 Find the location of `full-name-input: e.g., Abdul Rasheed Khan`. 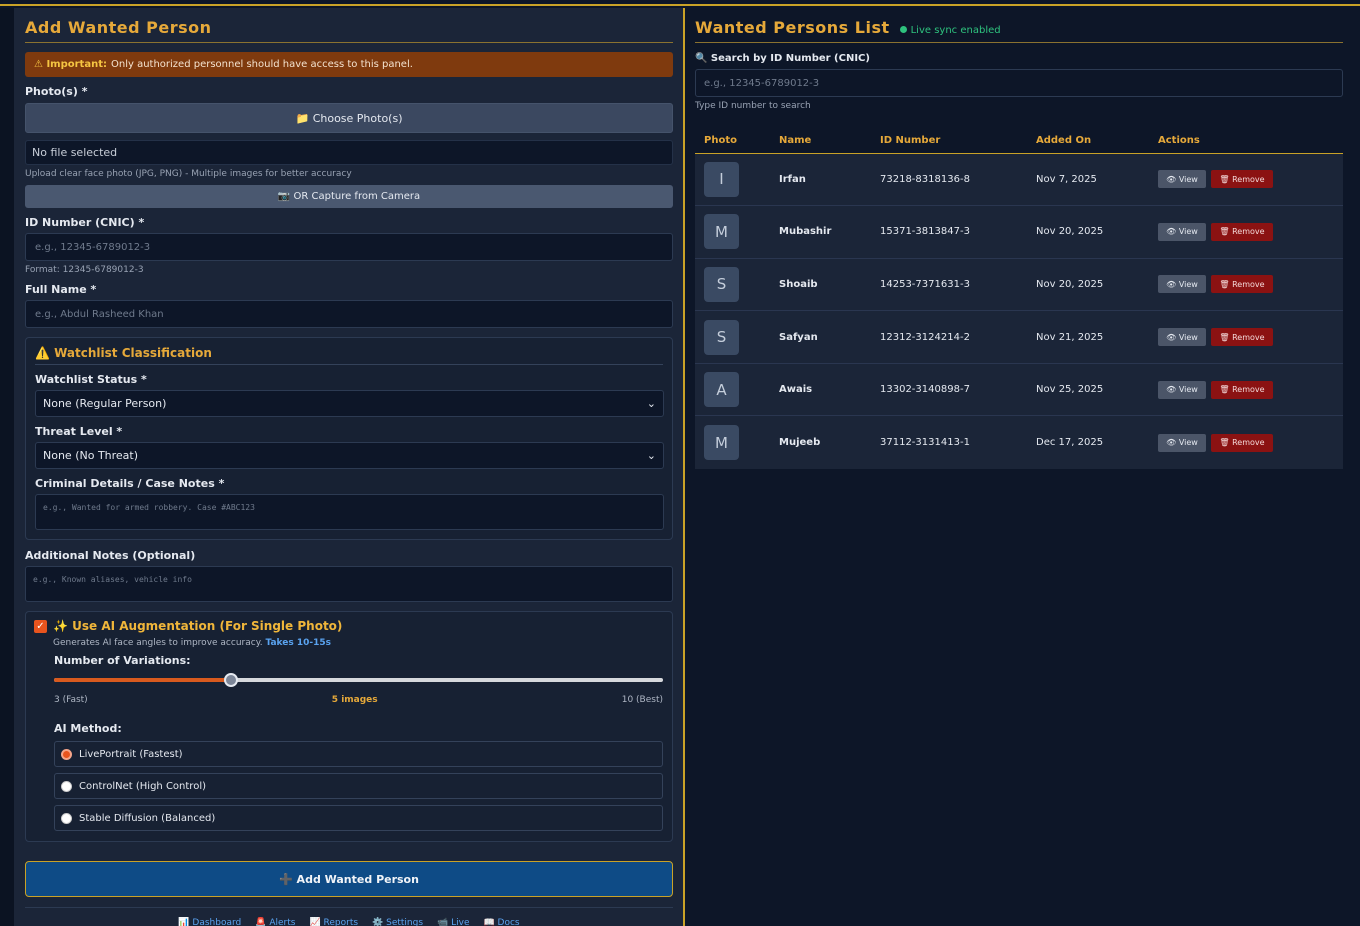

full-name-input: e.g., Abdul Rasheed Khan is located at coordinates (349, 314).